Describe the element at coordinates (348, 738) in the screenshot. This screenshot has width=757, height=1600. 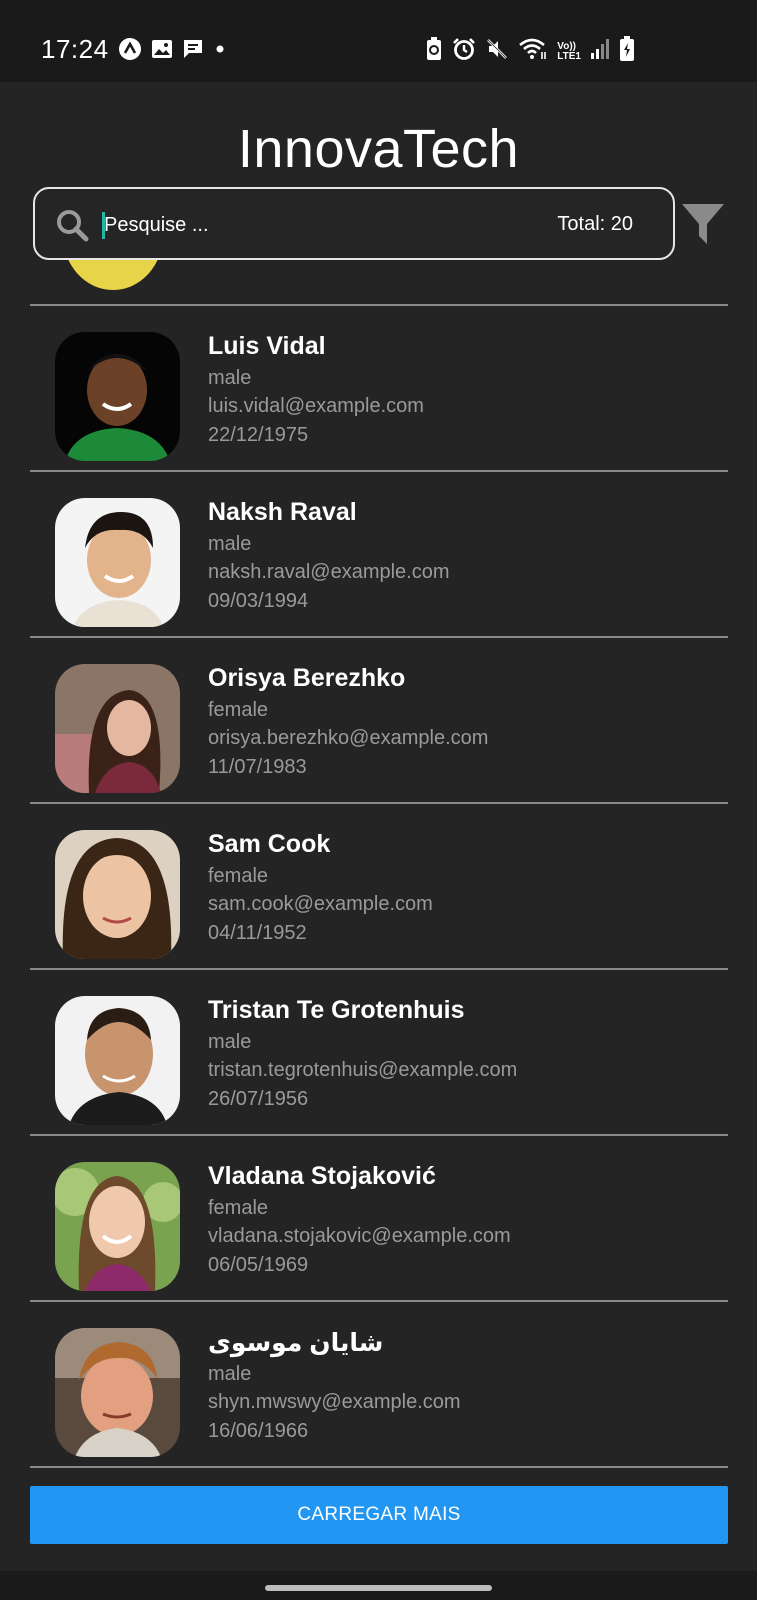
I see `user-email: orisya.berezhko@example.com` at that location.